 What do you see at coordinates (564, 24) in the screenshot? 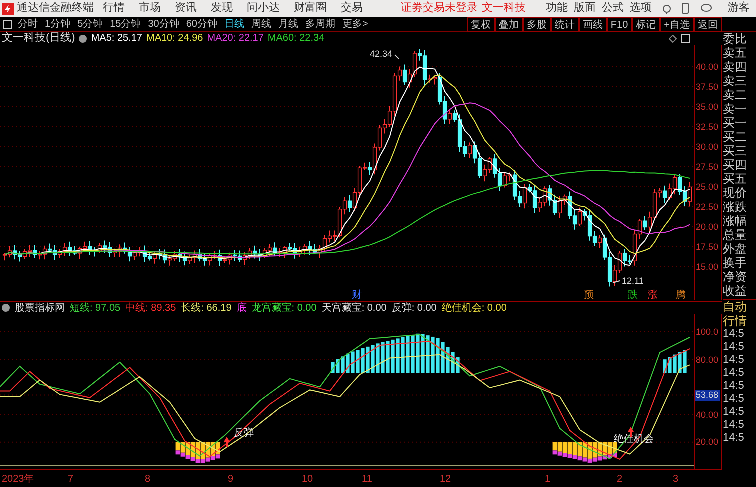
I see `toolbar-button: 统计` at bounding box center [564, 24].